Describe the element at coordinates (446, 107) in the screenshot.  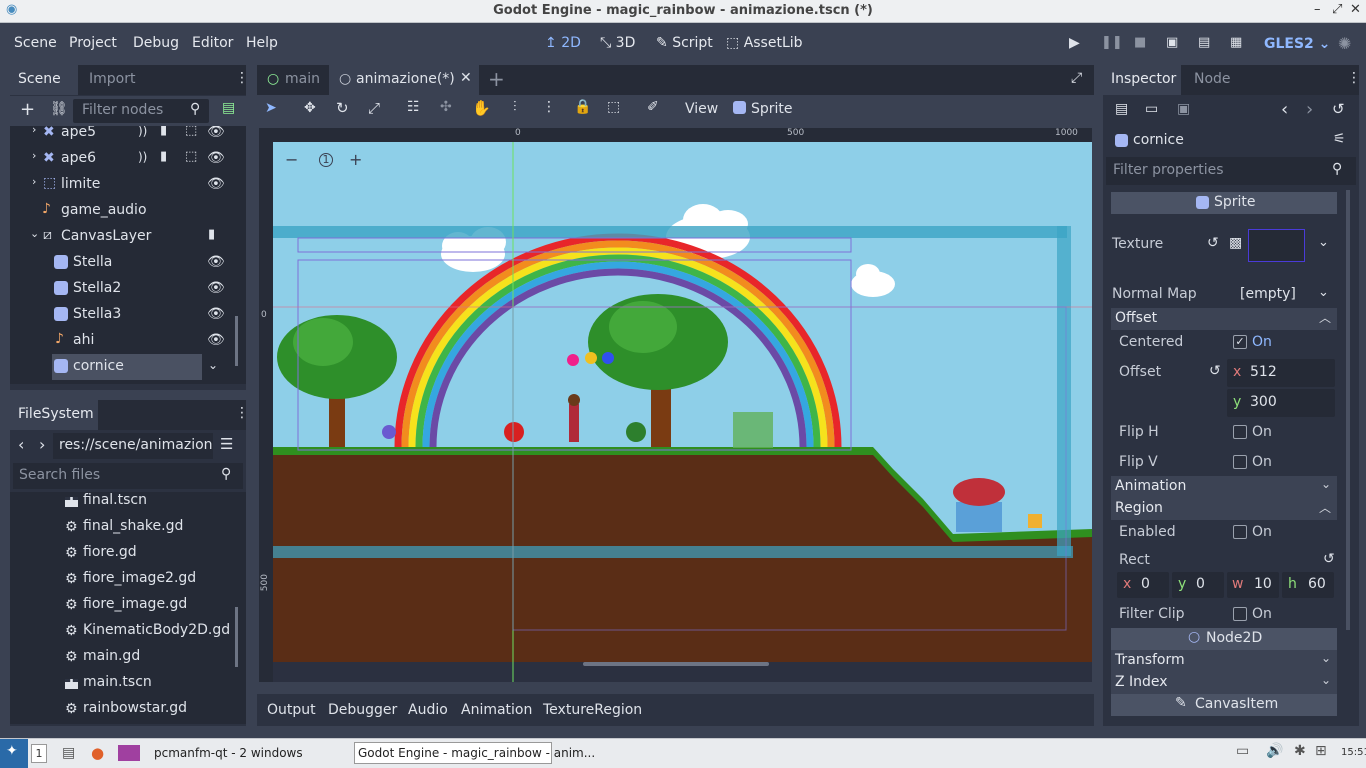
I see `pivot-icon: ✣` at that location.